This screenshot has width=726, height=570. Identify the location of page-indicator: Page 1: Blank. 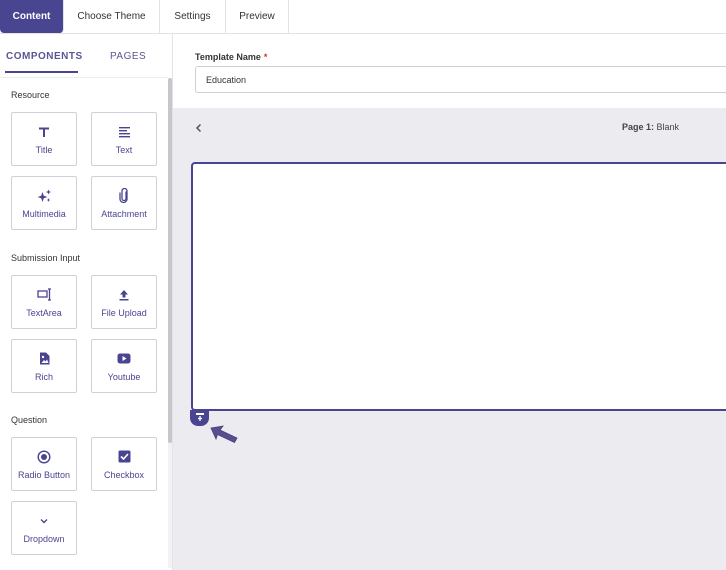
(650, 127).